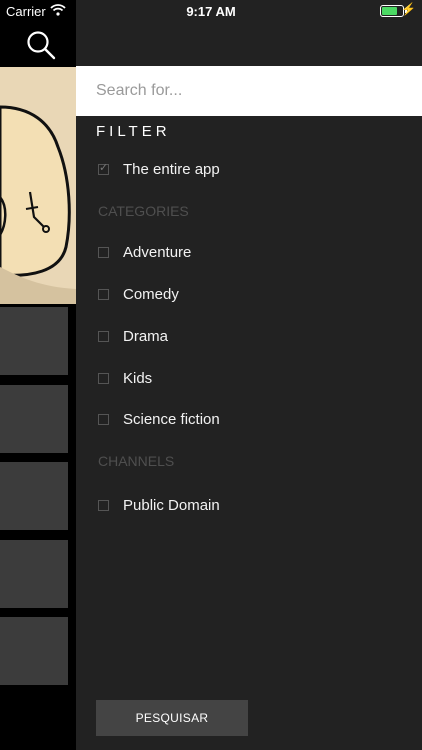 This screenshot has width=422, height=750. I want to click on channels-heading: CHANNELS, so click(136, 461).